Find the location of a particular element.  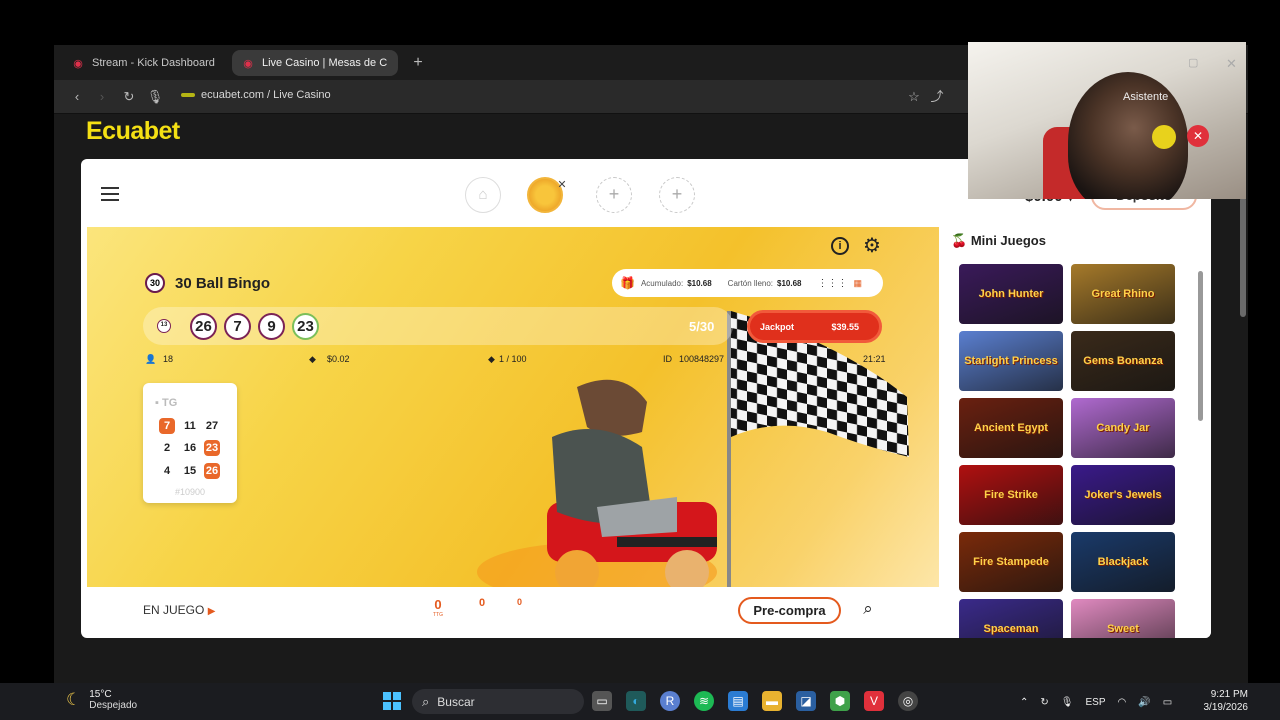

spotify-icon: ≋ is located at coordinates (704, 701).